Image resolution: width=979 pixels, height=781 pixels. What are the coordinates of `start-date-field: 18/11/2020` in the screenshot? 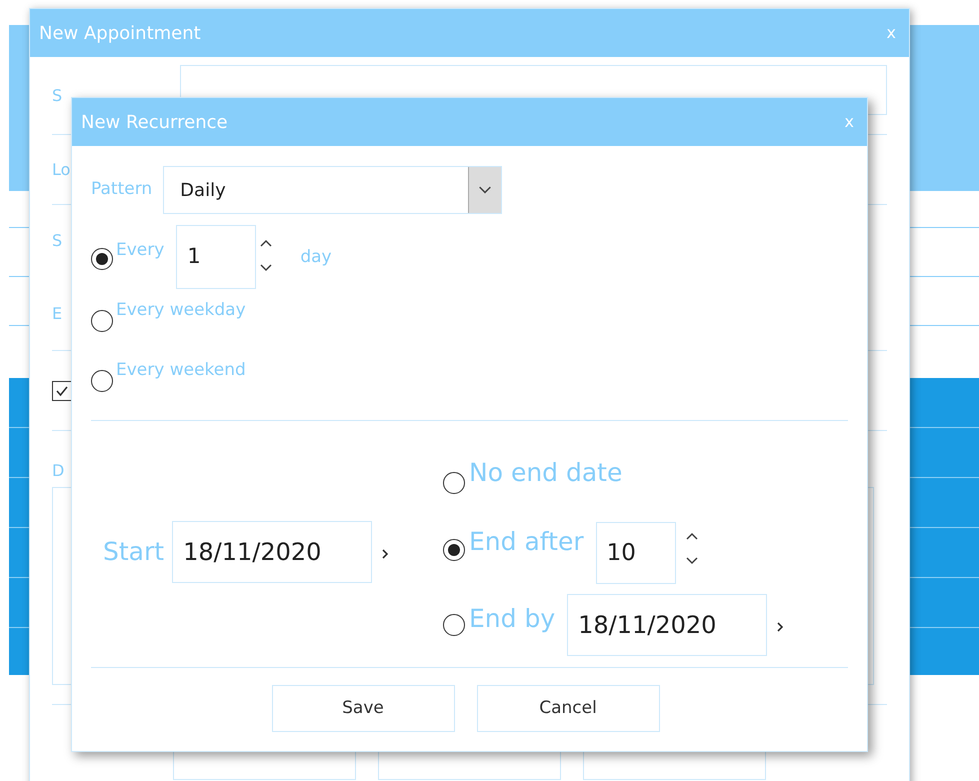 It's located at (272, 552).